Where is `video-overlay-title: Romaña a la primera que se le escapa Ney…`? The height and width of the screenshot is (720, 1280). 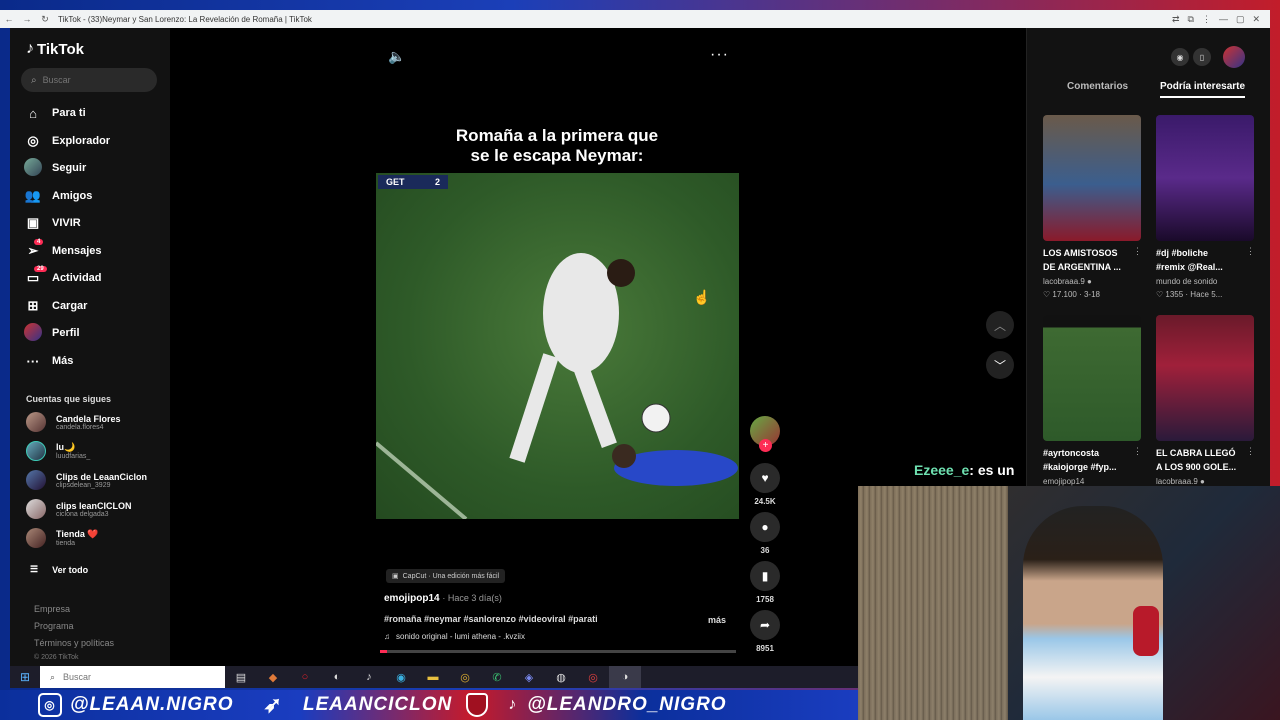 video-overlay-title: Romaña a la primera que se le escapa Ney… is located at coordinates (557, 145).